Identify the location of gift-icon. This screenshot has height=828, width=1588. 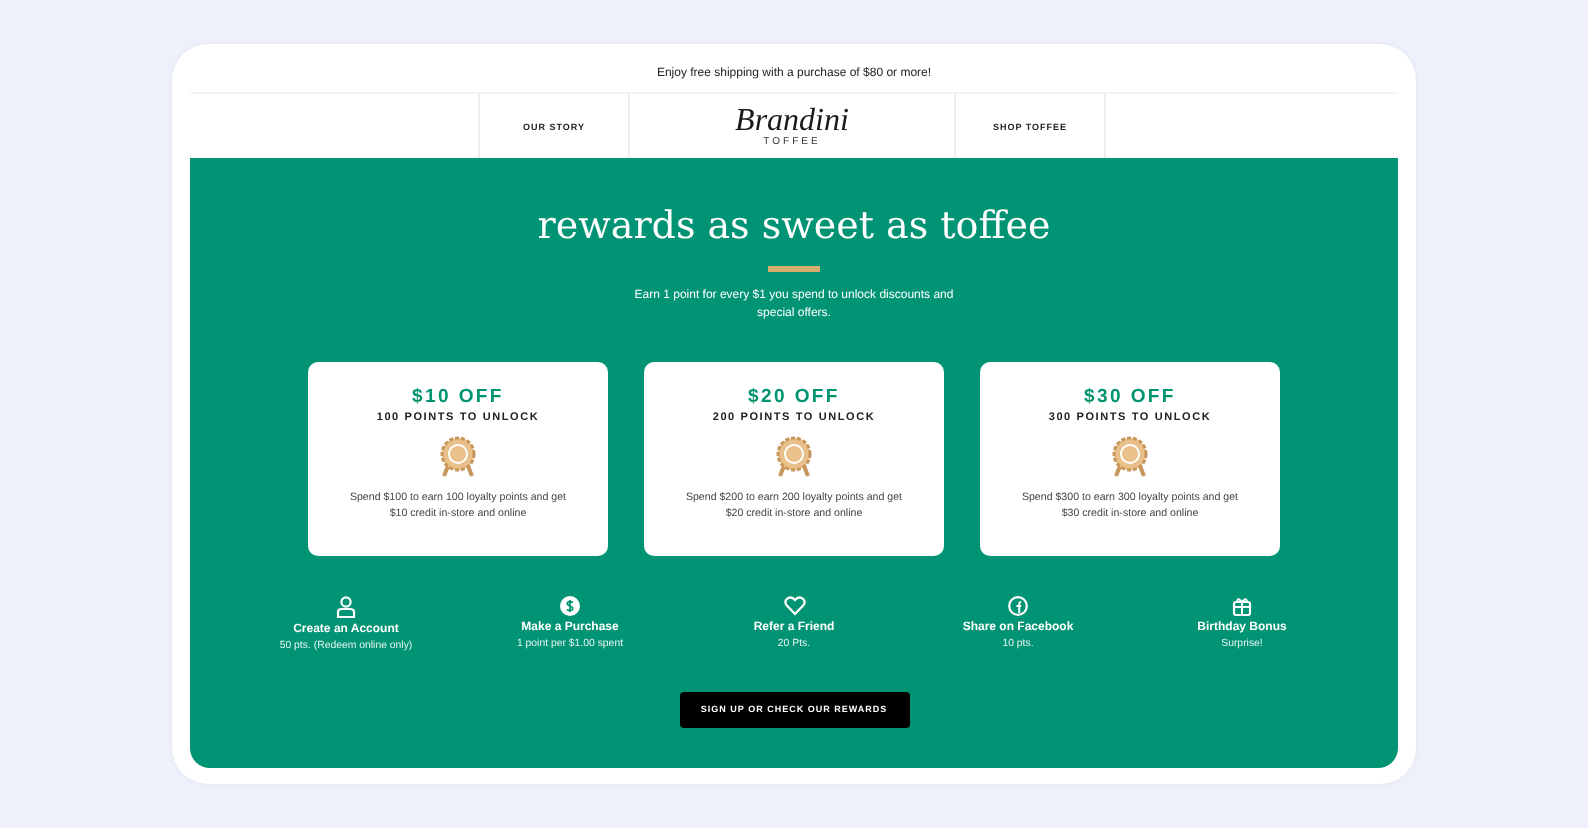
(1242, 605).